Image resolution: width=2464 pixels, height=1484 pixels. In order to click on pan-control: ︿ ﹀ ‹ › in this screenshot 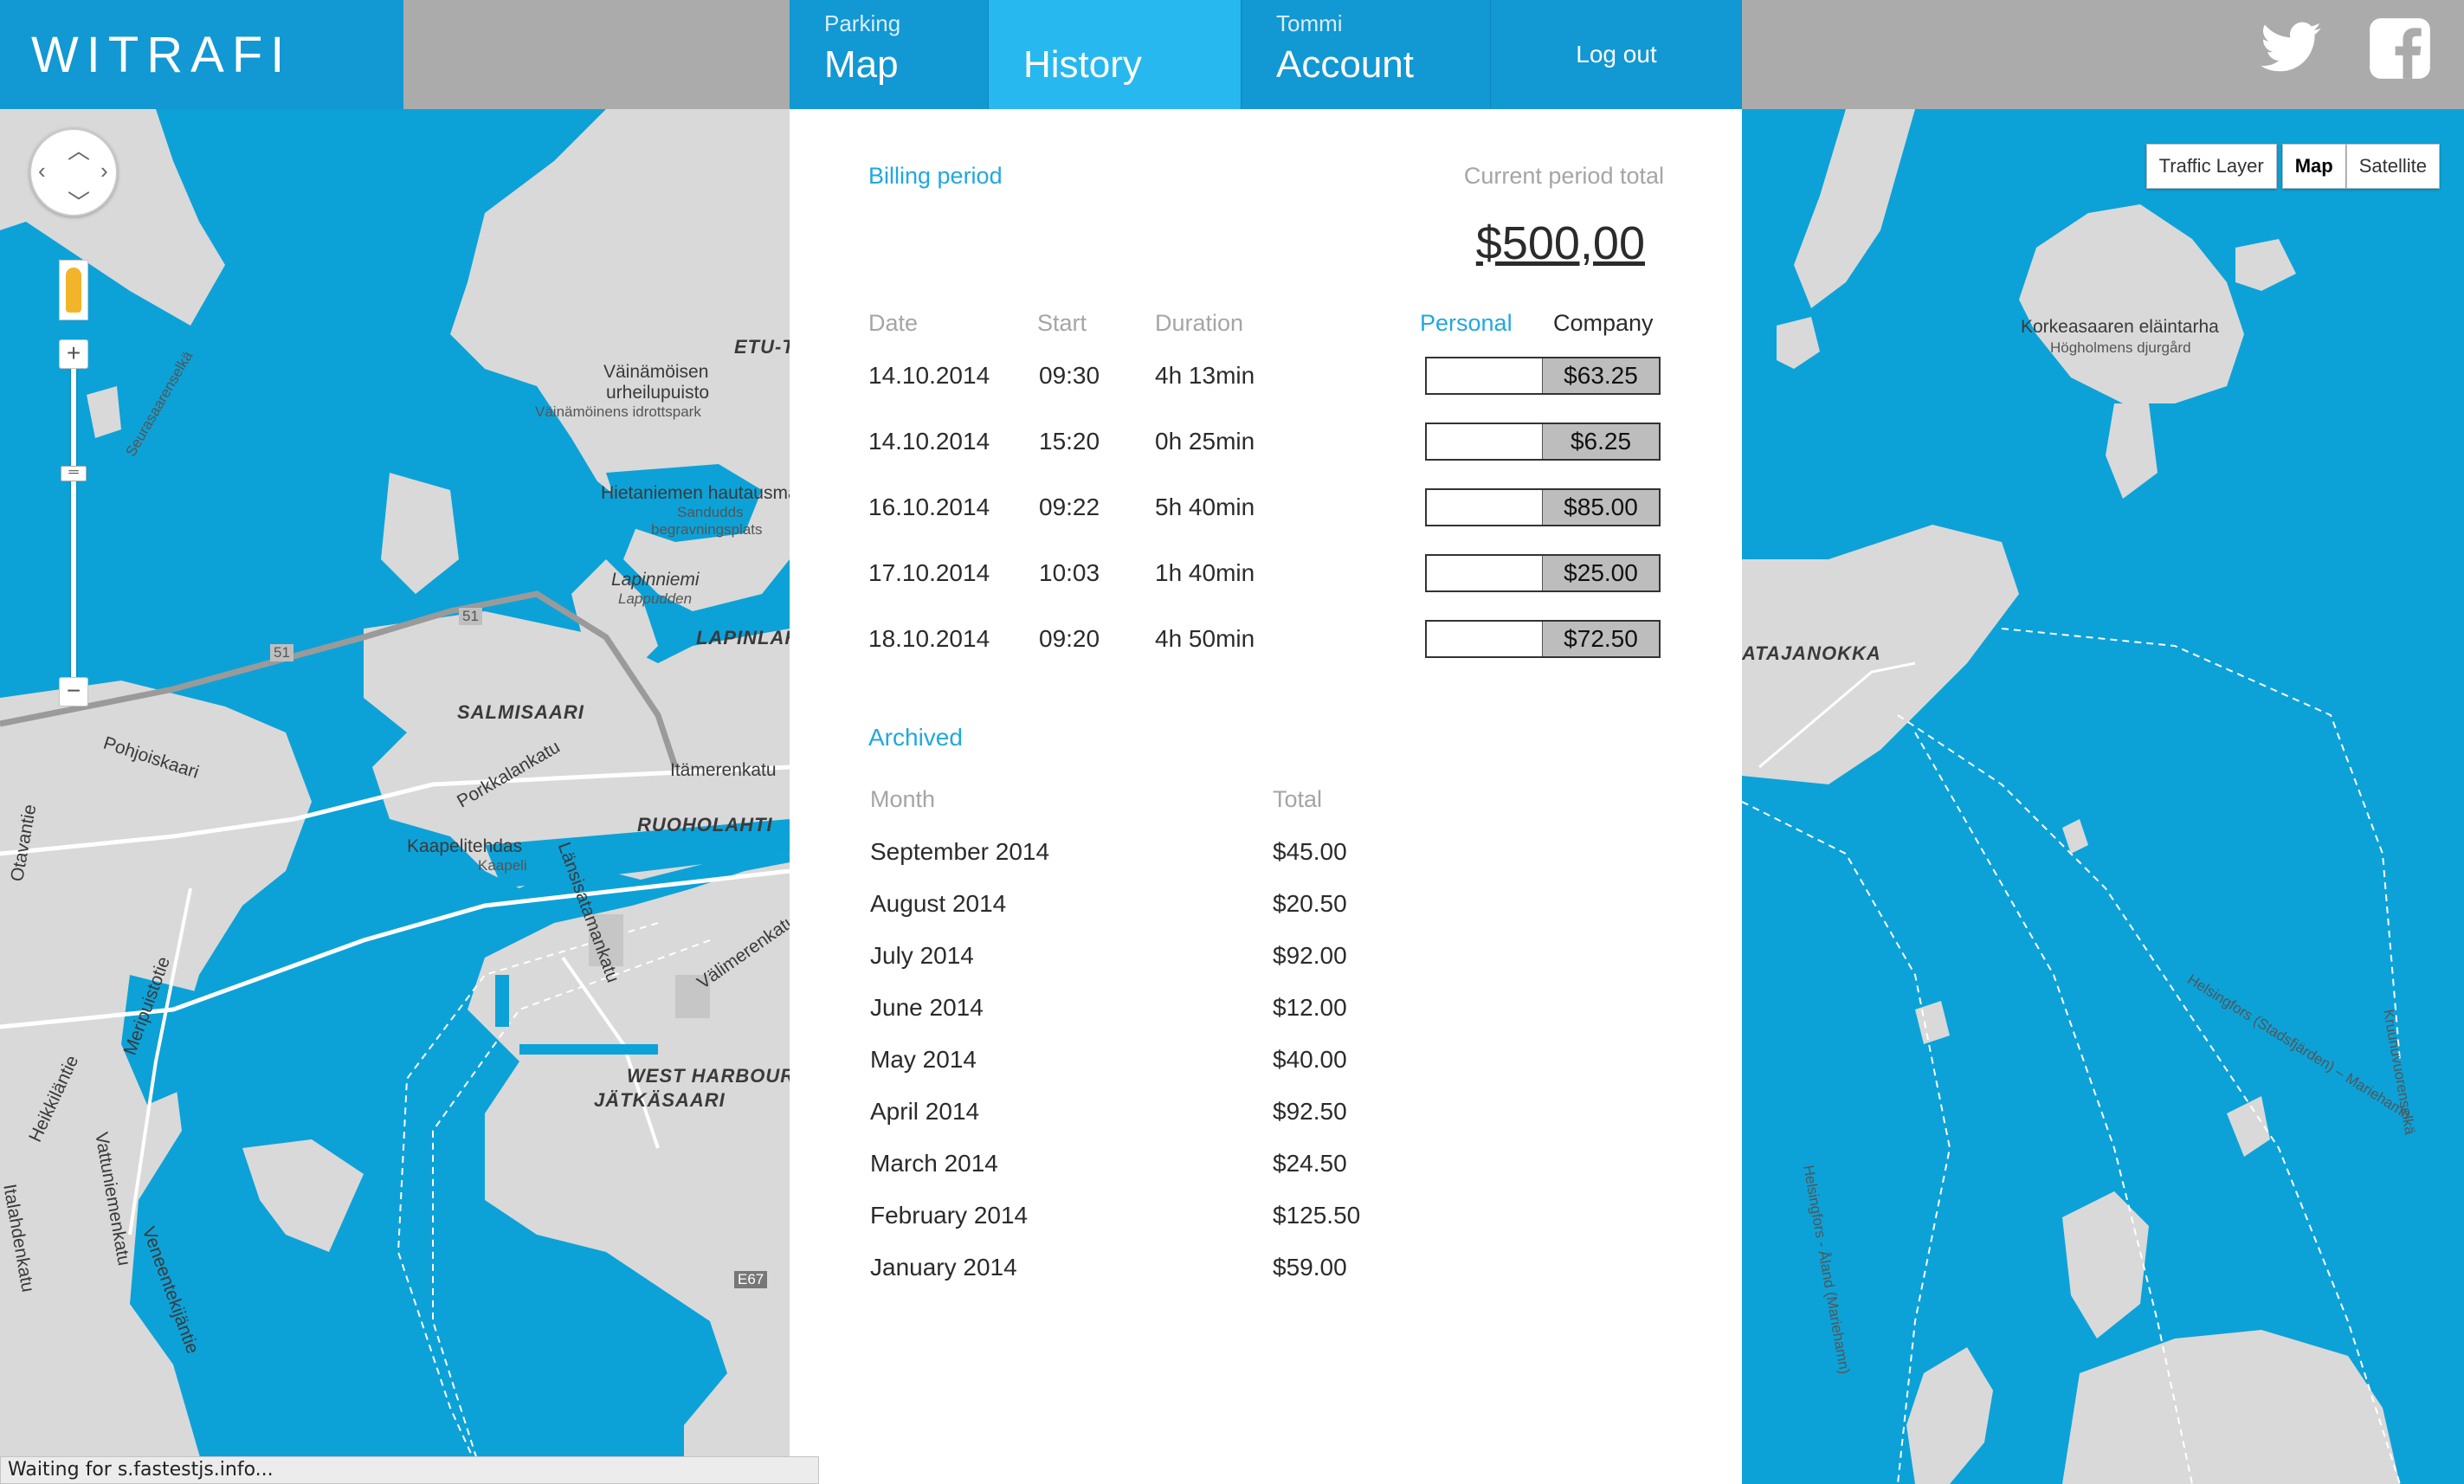, I will do `click(73, 172)`.